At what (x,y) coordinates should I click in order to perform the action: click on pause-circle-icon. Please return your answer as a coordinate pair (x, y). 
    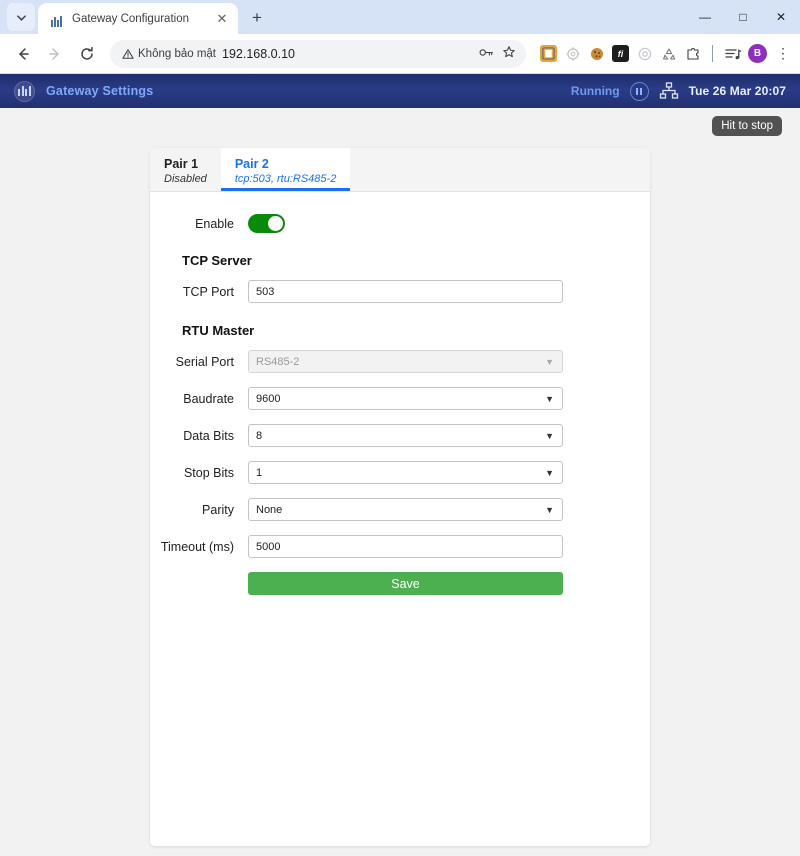
    Looking at the image, I should click on (639, 91).